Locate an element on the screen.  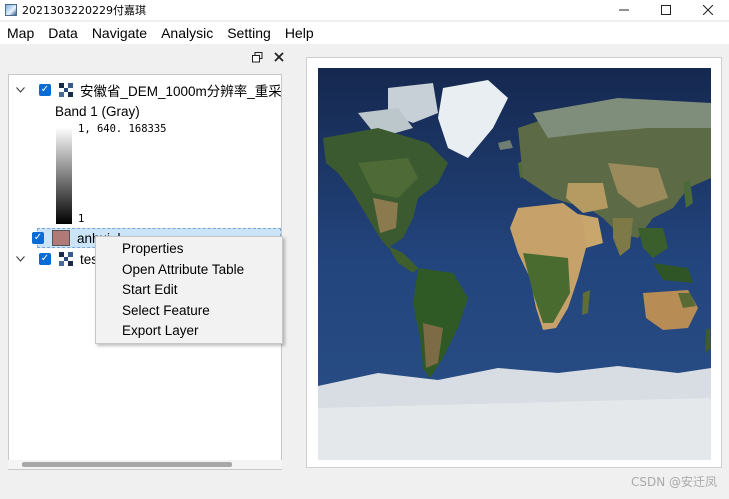
horizontal-scrollbar is located at coordinates (145, 464).